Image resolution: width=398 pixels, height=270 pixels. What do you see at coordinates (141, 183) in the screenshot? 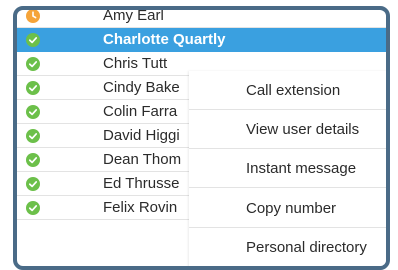
I see `contact-name: Ed Thrusse` at bounding box center [141, 183].